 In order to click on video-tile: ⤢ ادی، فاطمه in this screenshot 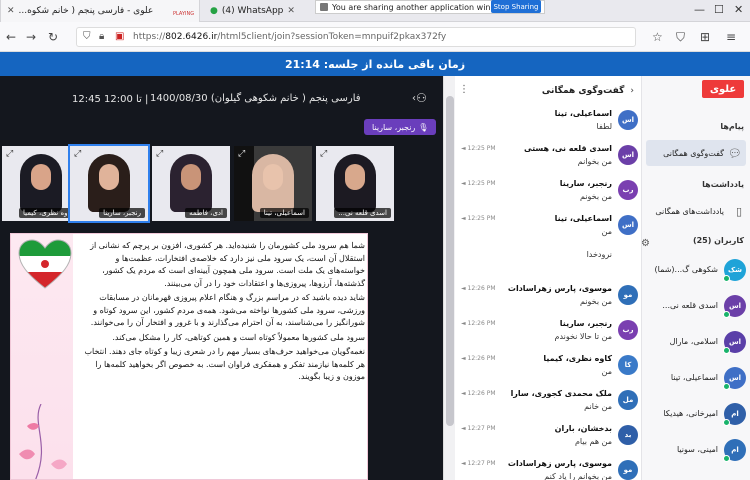, I will do `click(191, 183)`.